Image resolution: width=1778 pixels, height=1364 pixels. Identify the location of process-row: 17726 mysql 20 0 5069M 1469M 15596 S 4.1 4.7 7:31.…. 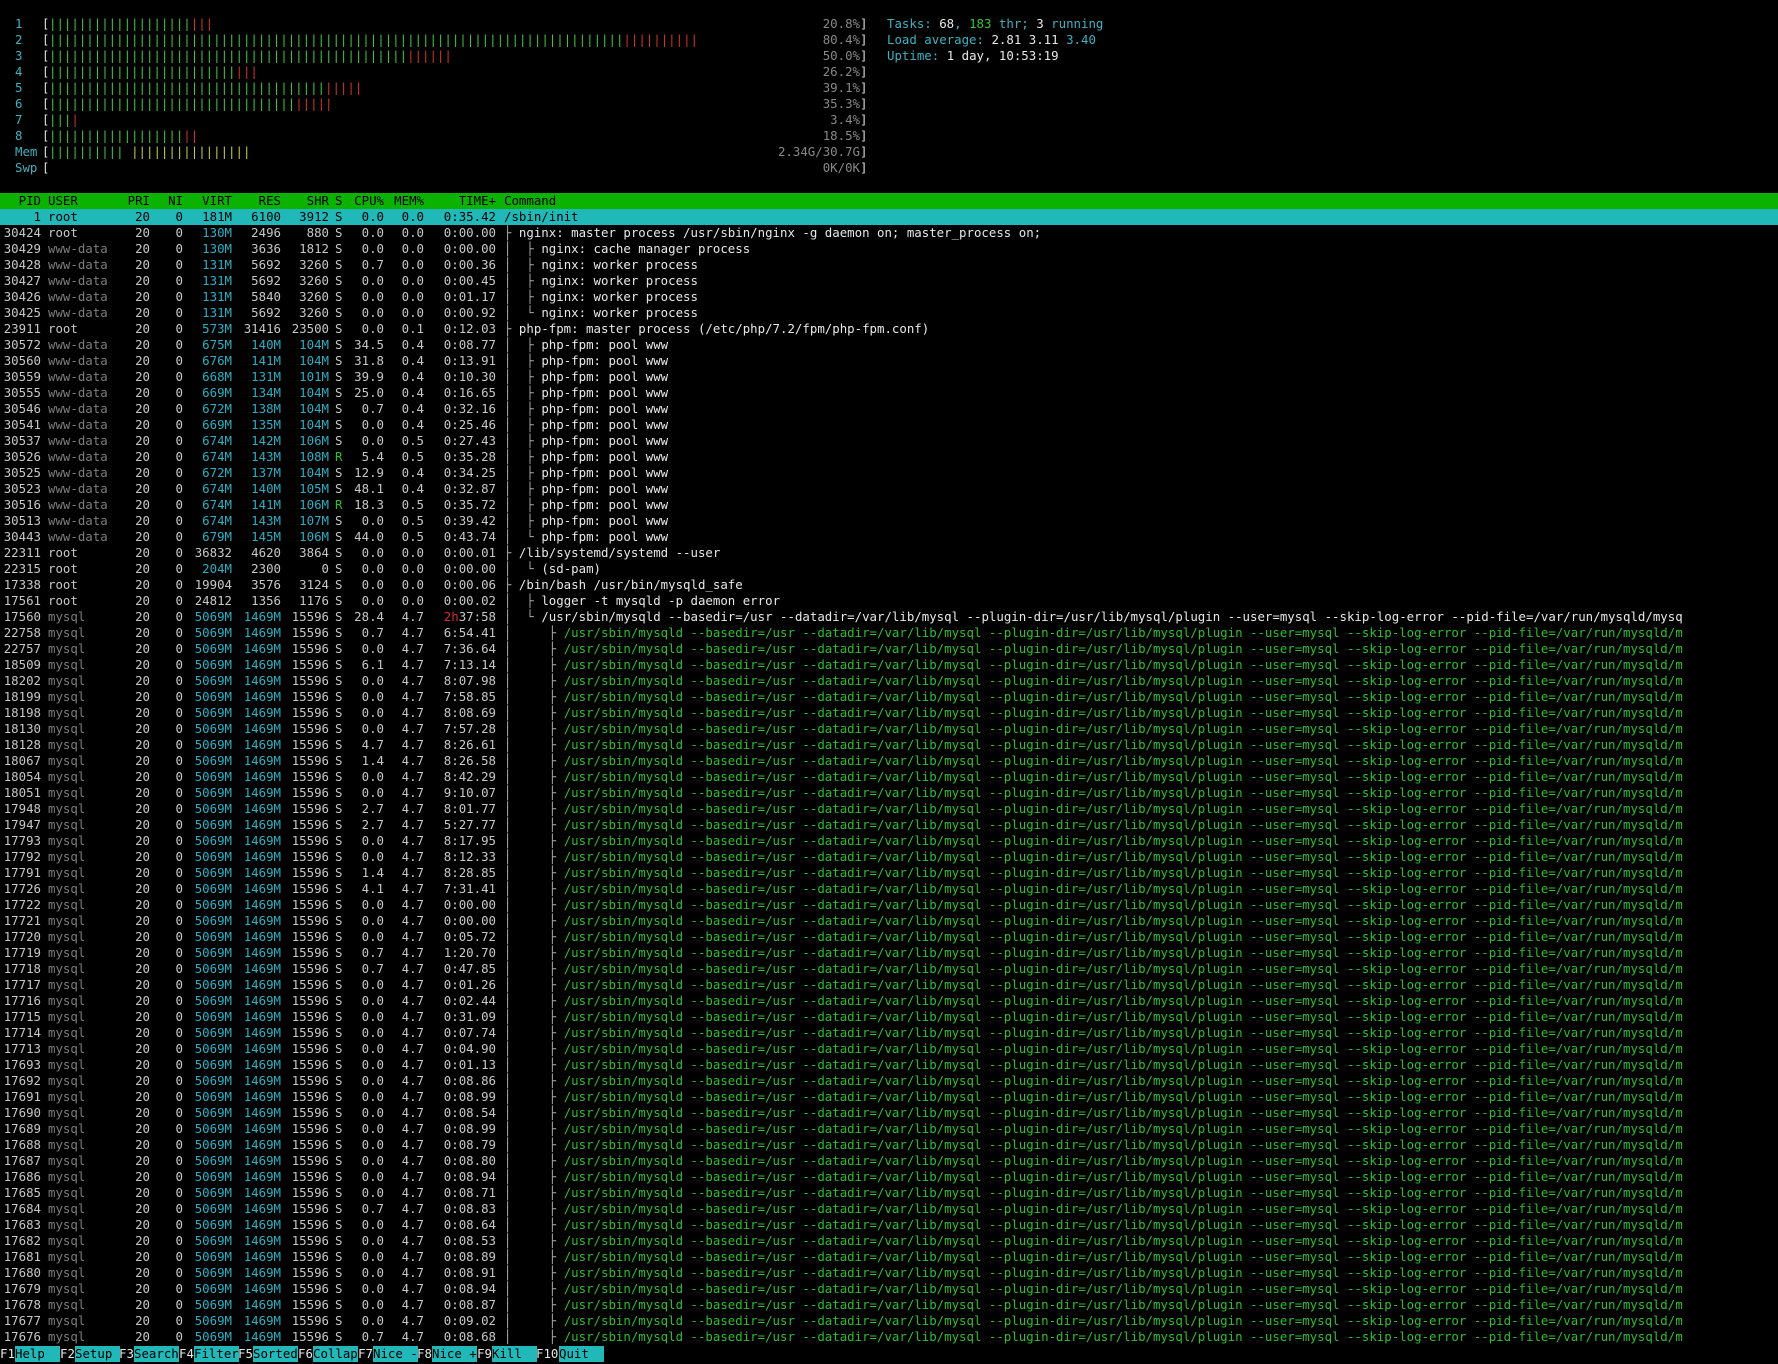
(889, 889).